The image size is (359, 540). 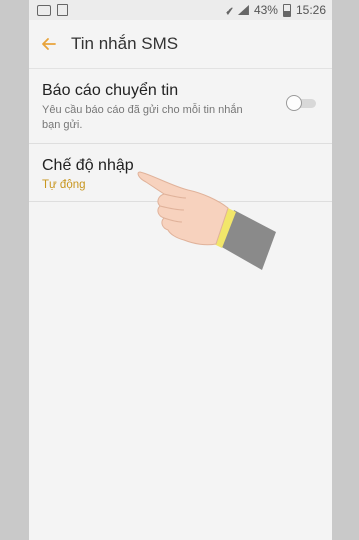 What do you see at coordinates (62, 10) in the screenshot?
I see `image-icon` at bounding box center [62, 10].